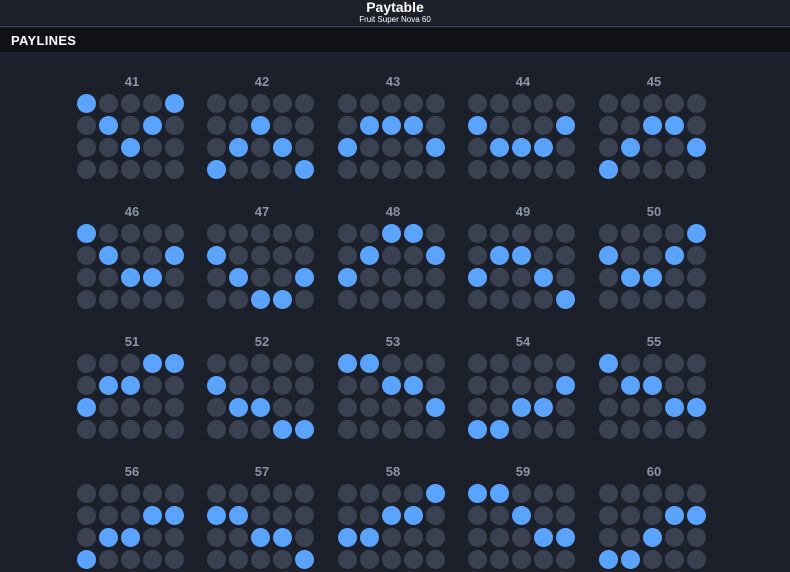  I want to click on payline-50: 50, so click(654, 261).